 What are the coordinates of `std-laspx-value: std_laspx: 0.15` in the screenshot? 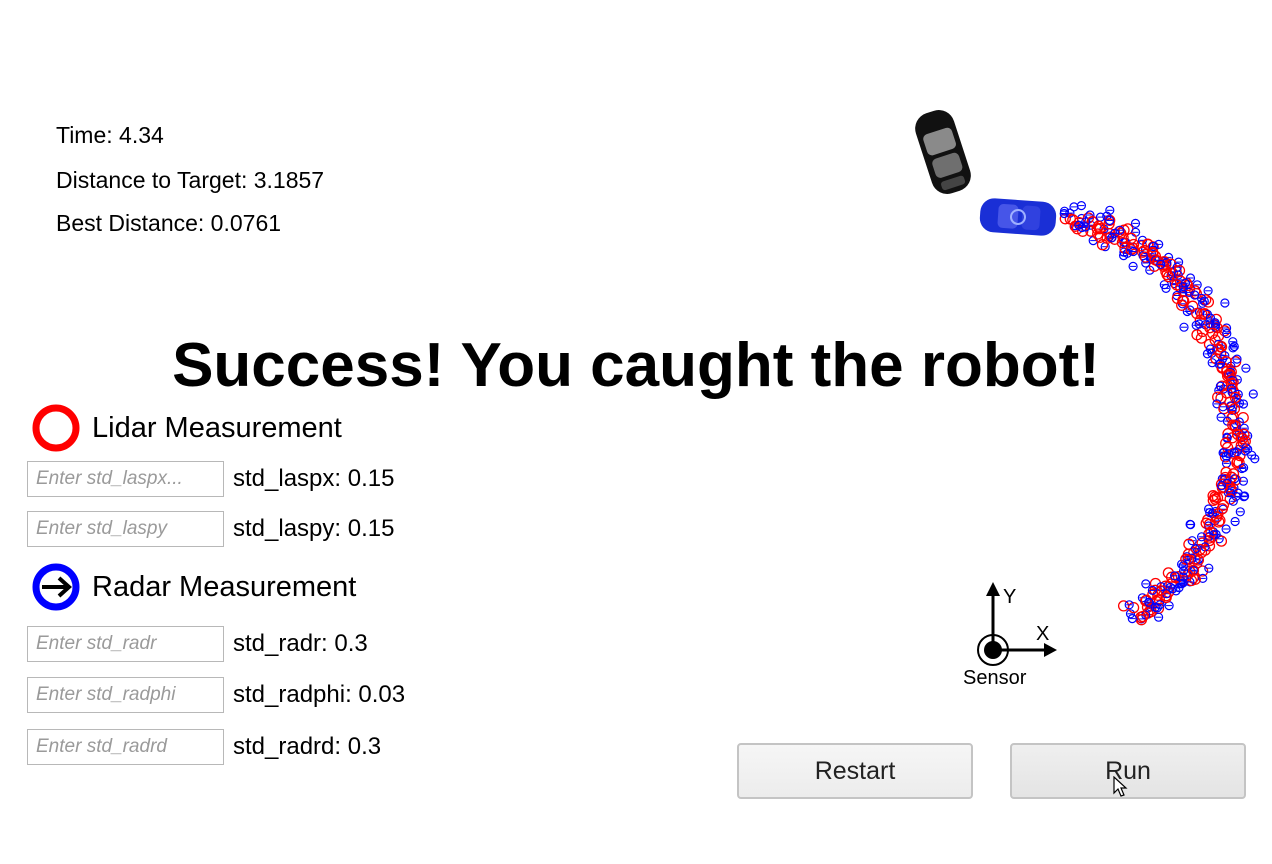 It's located at (314, 478).